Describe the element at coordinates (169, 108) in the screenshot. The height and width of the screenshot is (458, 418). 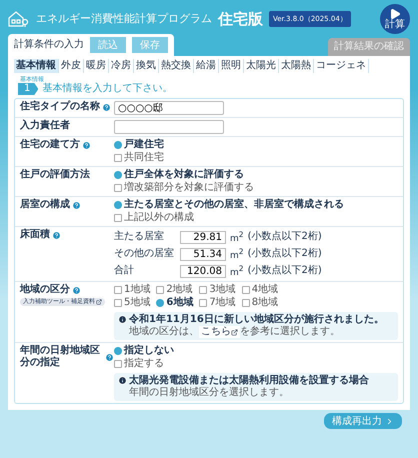
I see `text-input: ○○○○邸` at that location.